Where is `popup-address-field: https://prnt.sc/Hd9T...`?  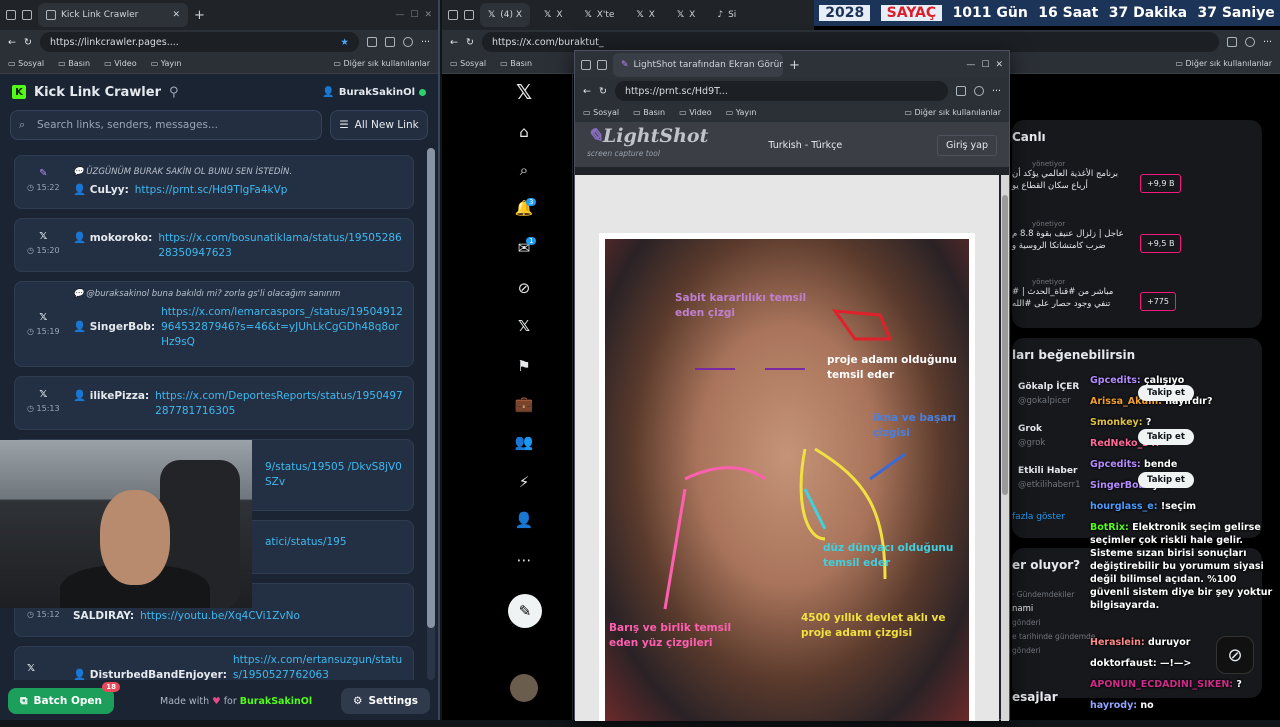 popup-address-field: https://prnt.sc/Hd9T... is located at coordinates (781, 91).